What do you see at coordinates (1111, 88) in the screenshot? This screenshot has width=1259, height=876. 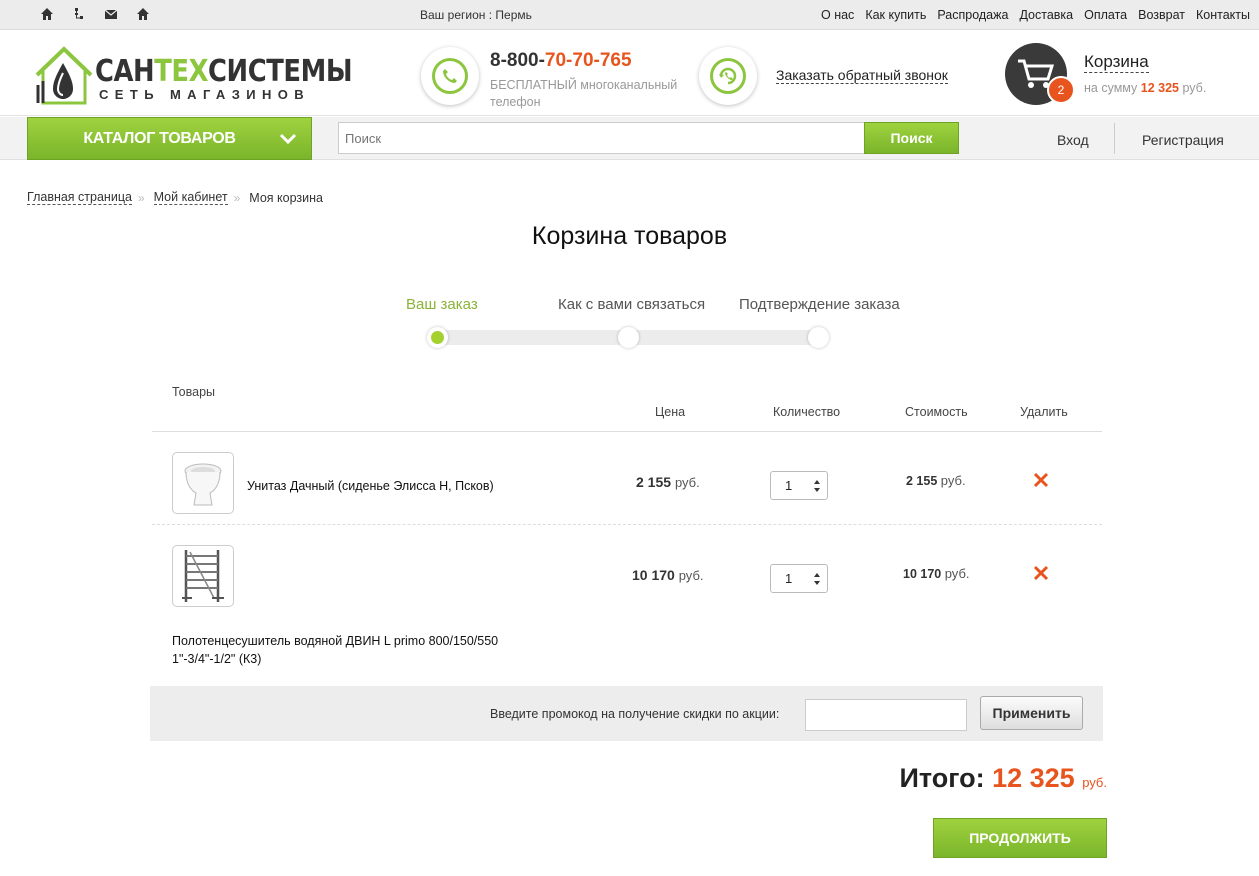 I see `cart-sum-label: на сумму` at bounding box center [1111, 88].